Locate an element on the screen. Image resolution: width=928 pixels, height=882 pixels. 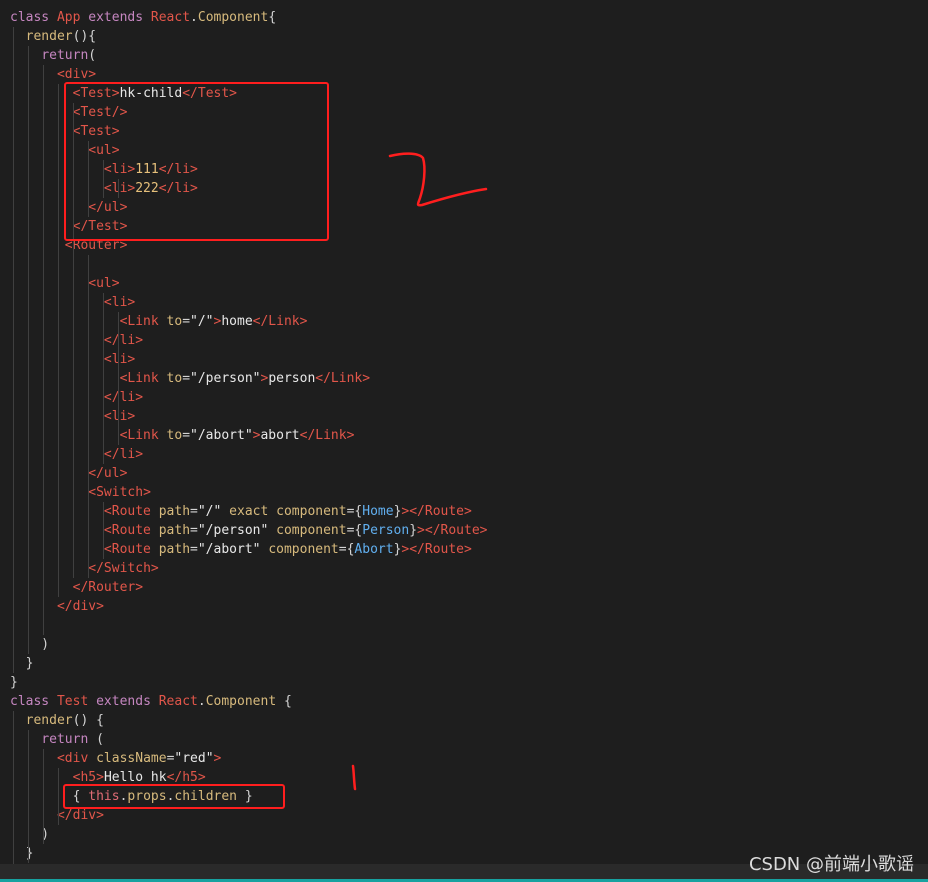
code-line: } is located at coordinates (14, 682).